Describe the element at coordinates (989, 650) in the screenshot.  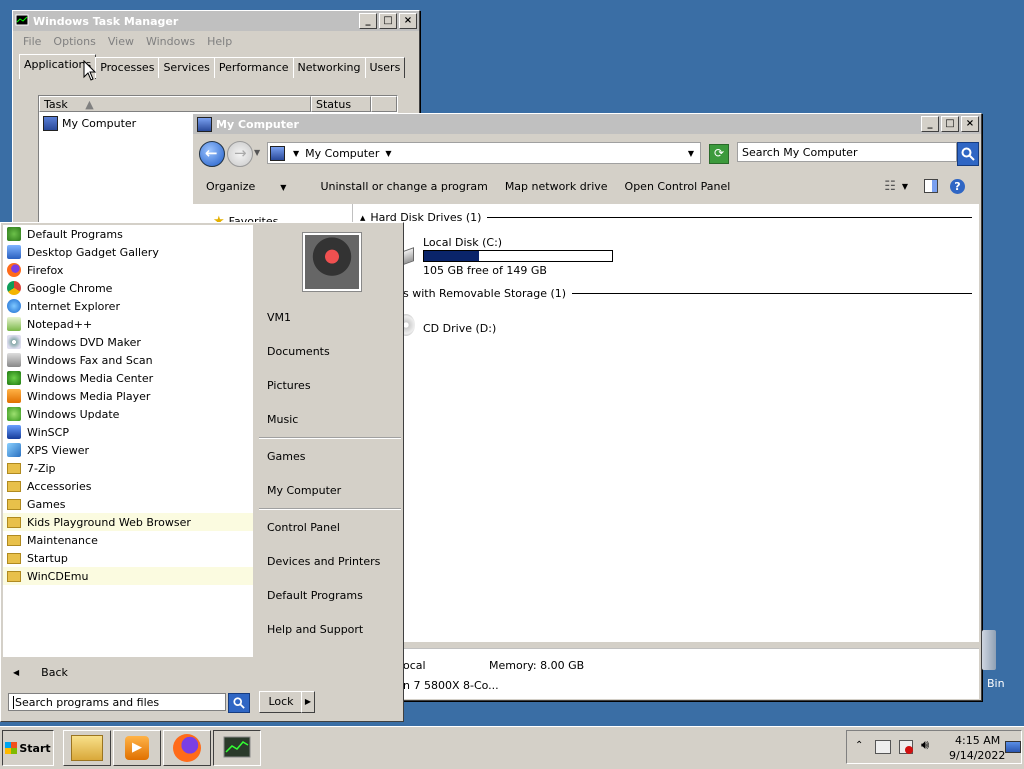
I see `recycle-bin-icon` at that location.